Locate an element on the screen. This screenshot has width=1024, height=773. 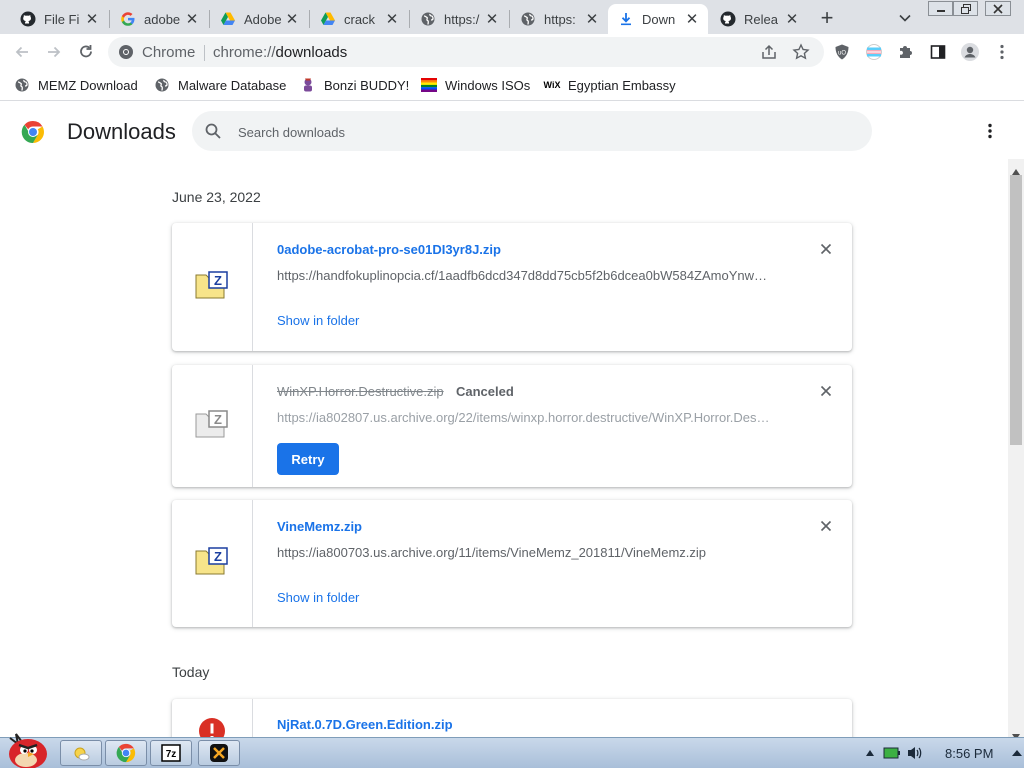
chrome-menu-icon is located at coordinates (1002, 52).